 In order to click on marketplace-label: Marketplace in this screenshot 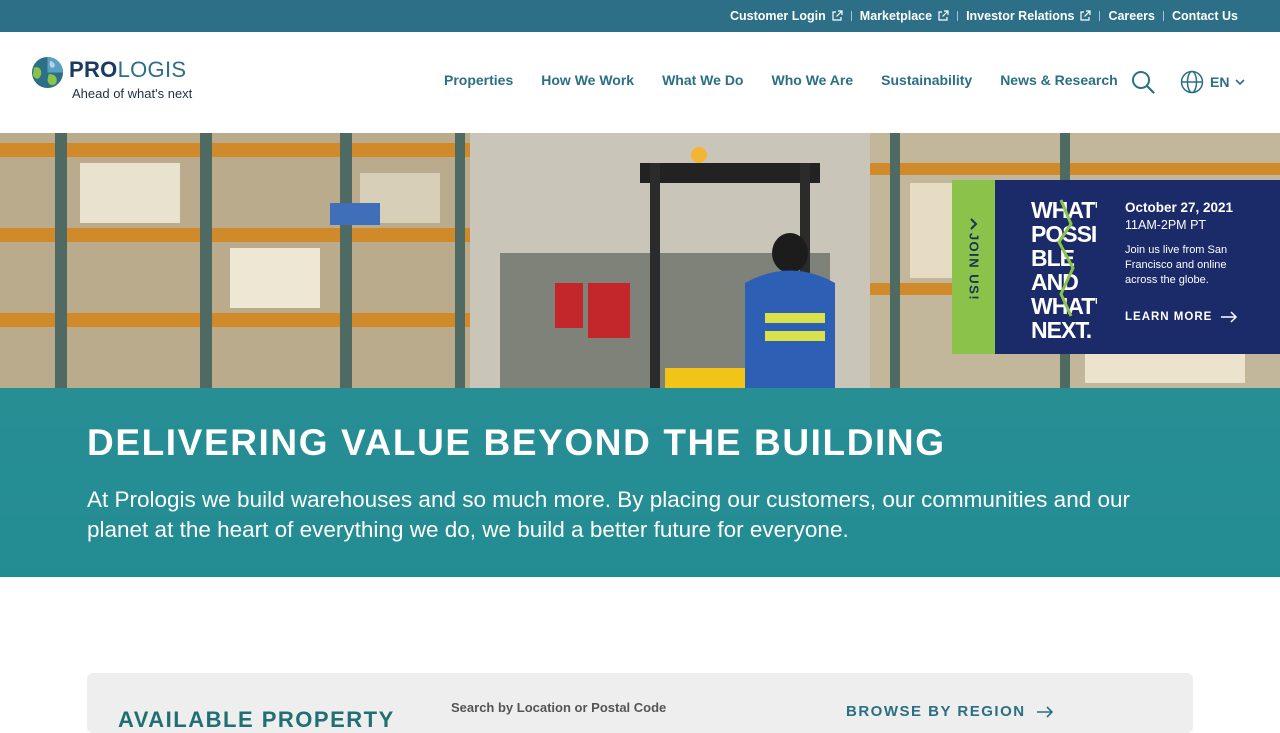, I will do `click(896, 16)`.